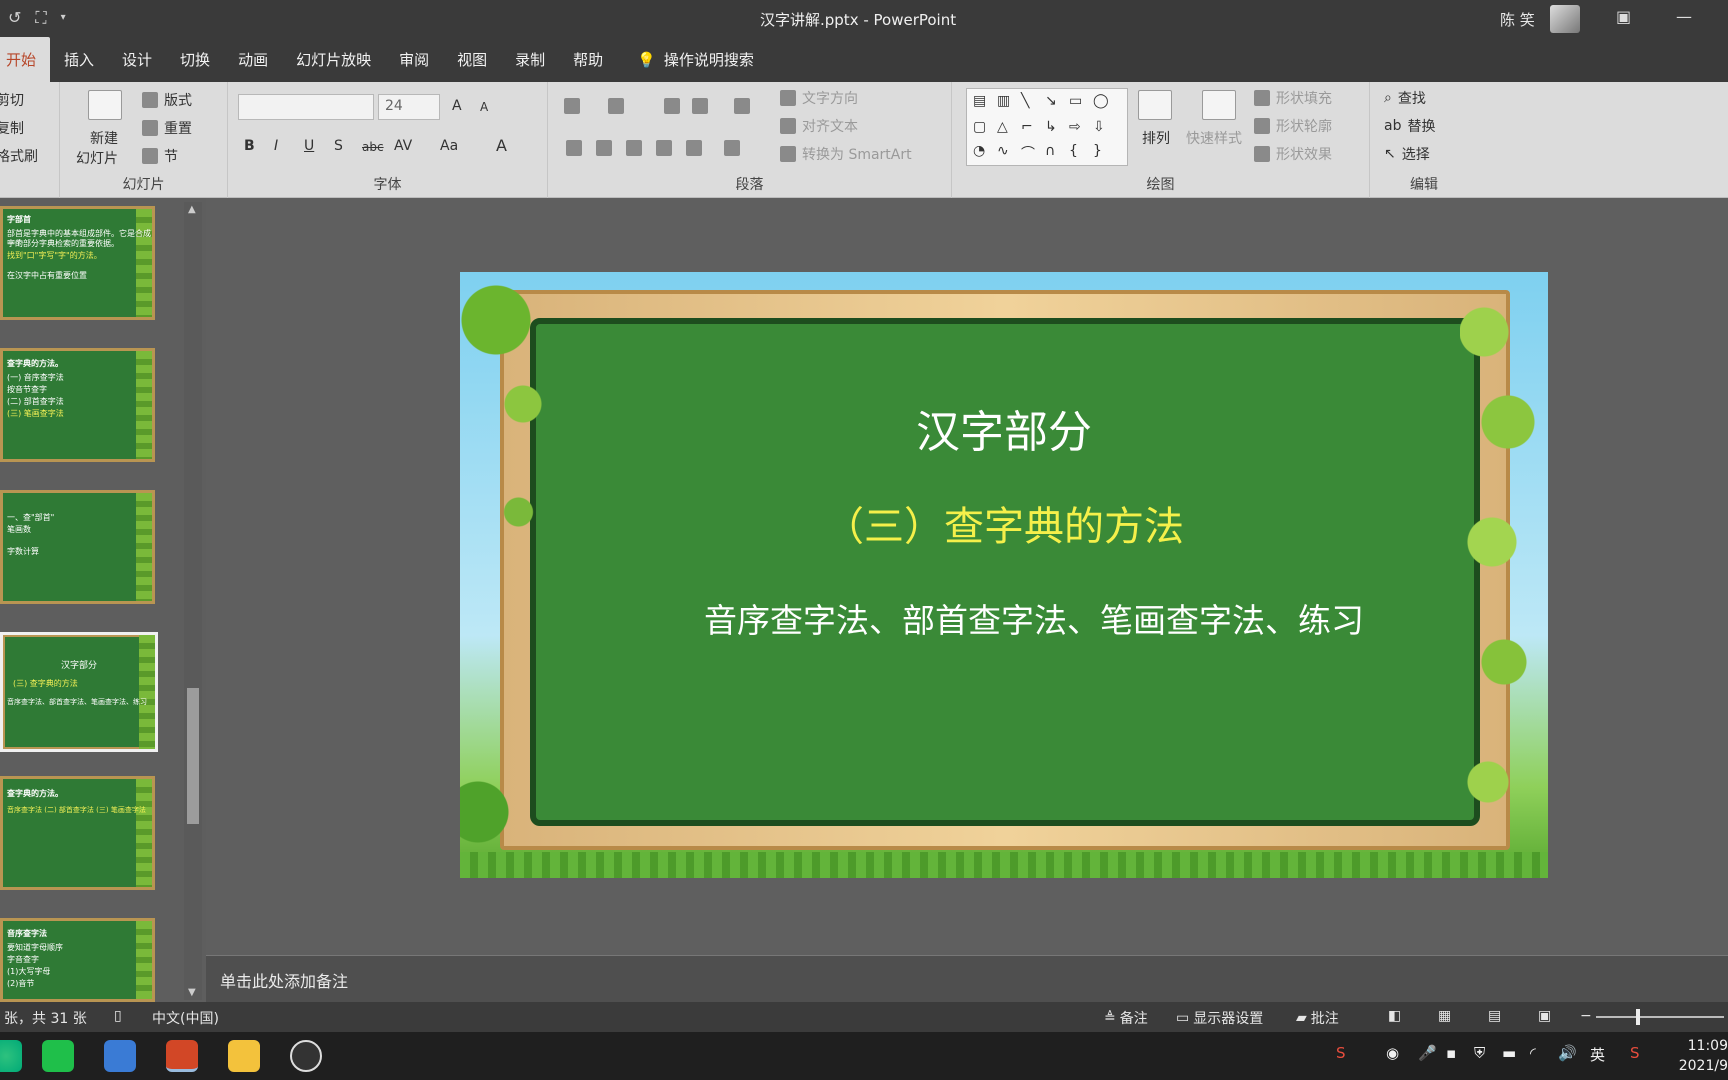 The width and height of the screenshot is (1728, 1080). Describe the element at coordinates (457, 106) in the screenshot. I see `grow-font-button: A` at that location.